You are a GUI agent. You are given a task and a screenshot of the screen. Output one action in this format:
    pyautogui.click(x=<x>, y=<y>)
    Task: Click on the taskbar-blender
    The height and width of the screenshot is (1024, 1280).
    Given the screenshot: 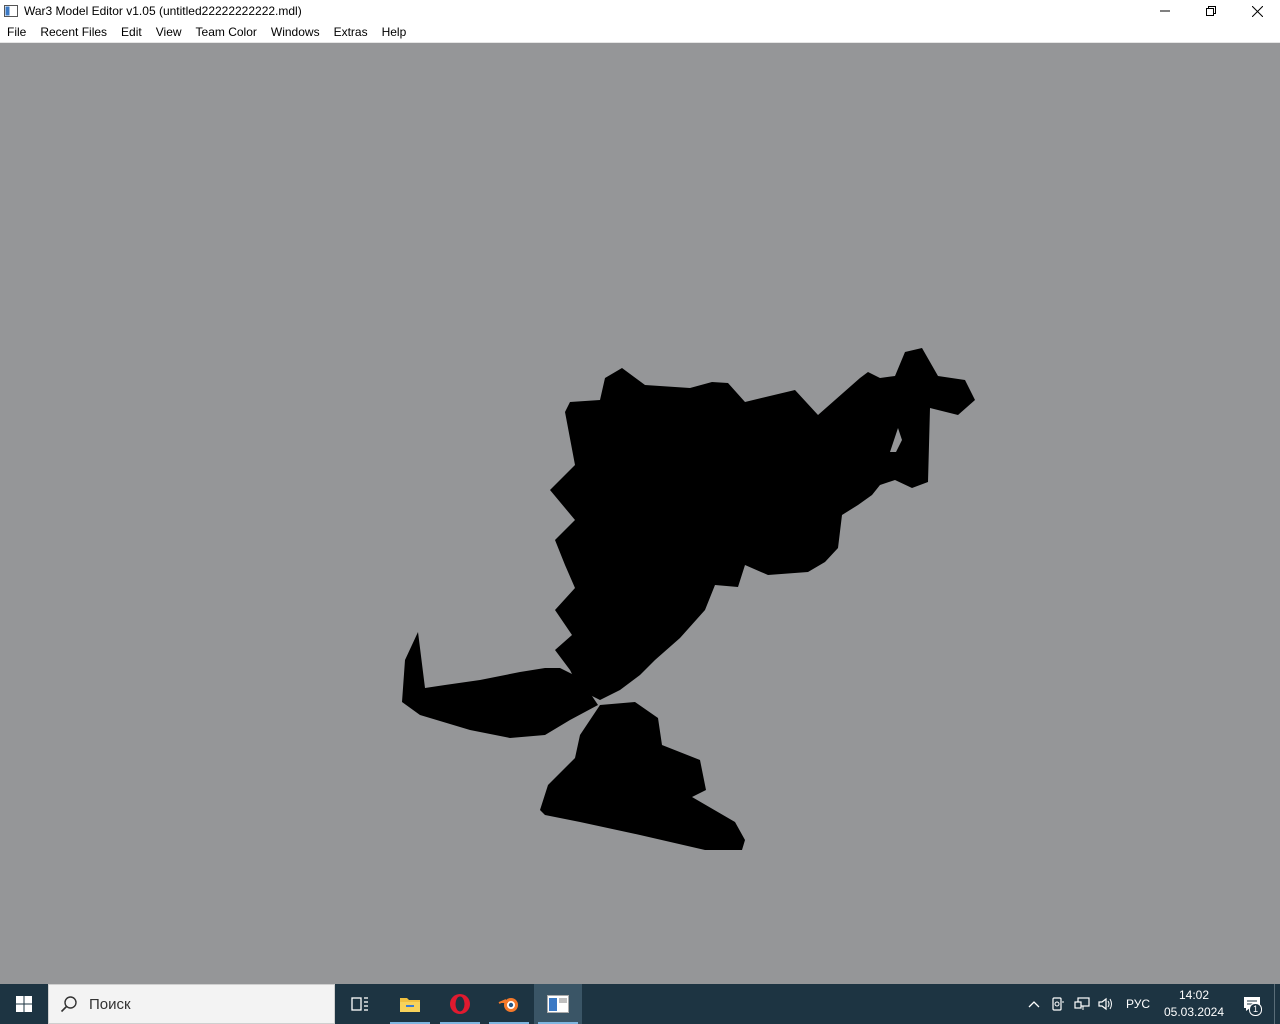 What is the action you would take?
    pyautogui.click(x=509, y=1004)
    